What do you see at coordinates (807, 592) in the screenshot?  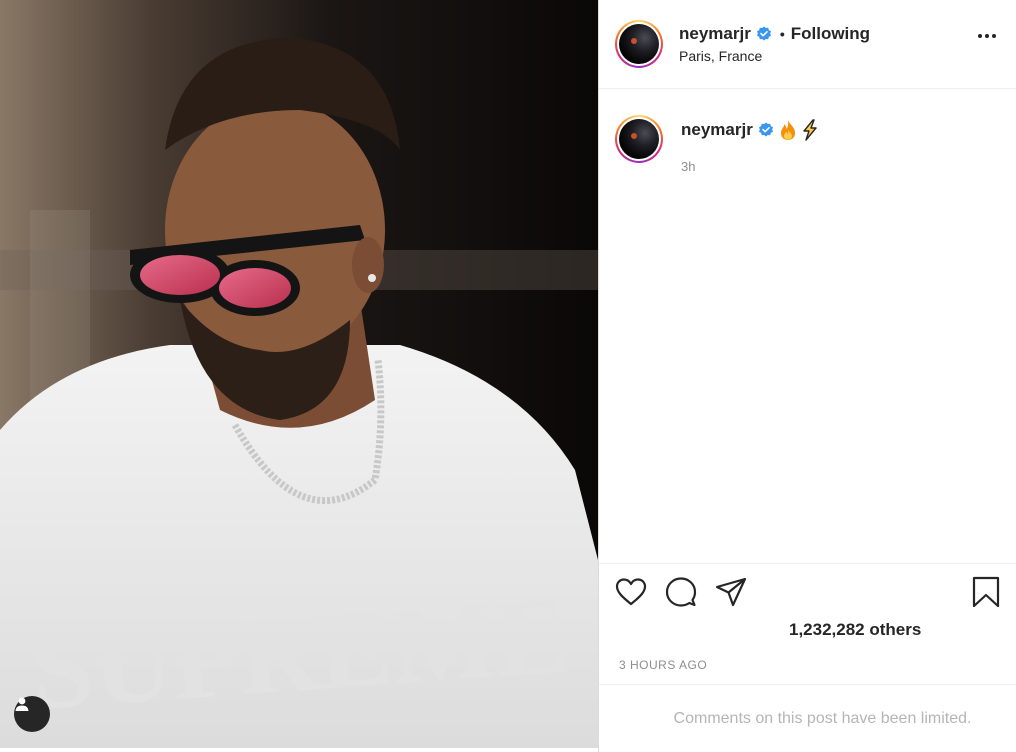 I see `action-bar` at bounding box center [807, 592].